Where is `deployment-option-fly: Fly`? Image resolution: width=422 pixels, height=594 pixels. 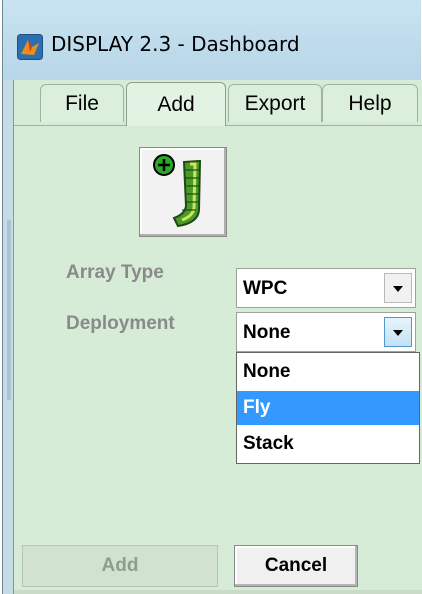 deployment-option-fly: Fly is located at coordinates (328, 408).